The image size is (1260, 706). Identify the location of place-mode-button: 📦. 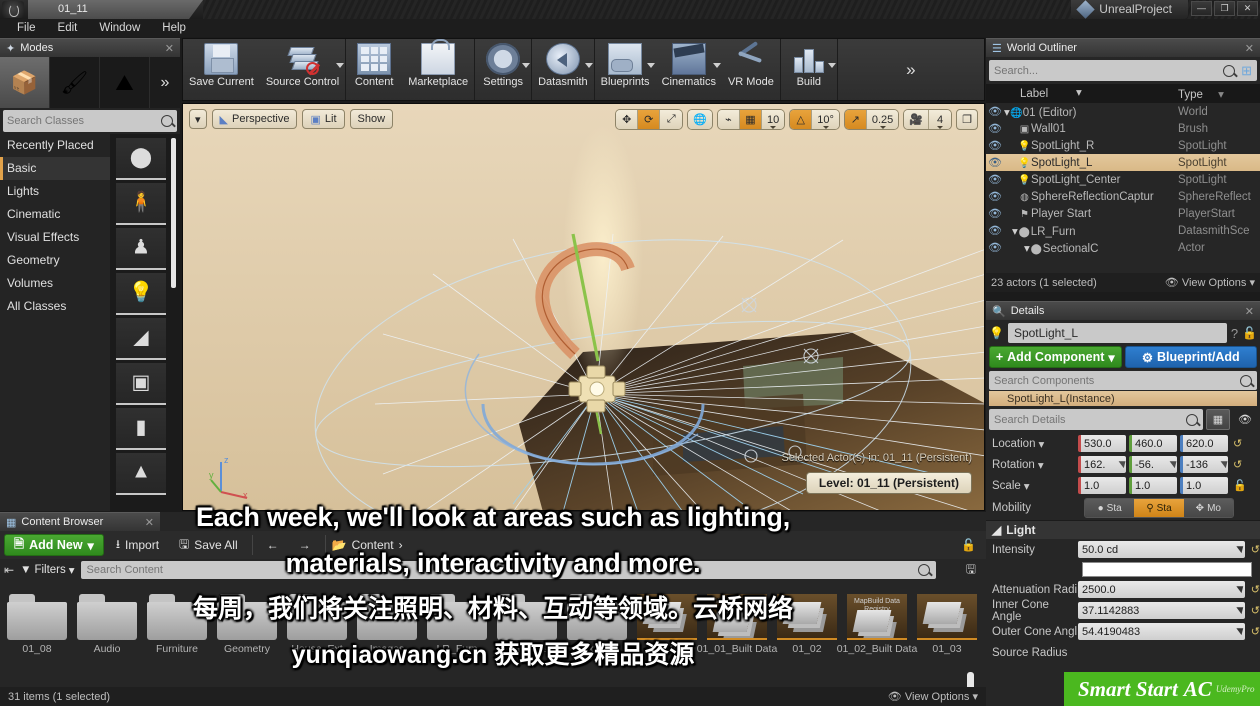
(25, 82).